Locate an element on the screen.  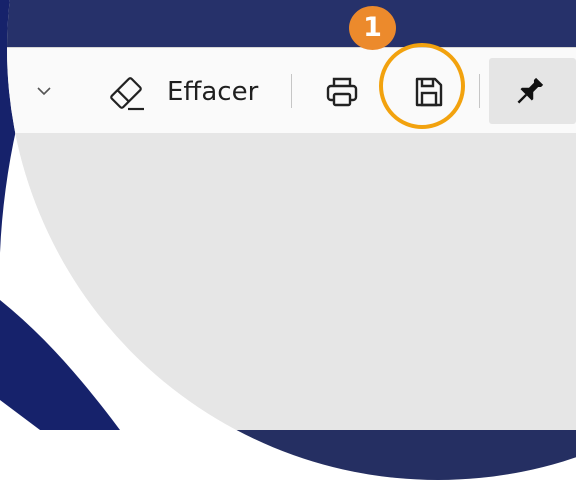
step-badge: 1 is located at coordinates (372, 28).